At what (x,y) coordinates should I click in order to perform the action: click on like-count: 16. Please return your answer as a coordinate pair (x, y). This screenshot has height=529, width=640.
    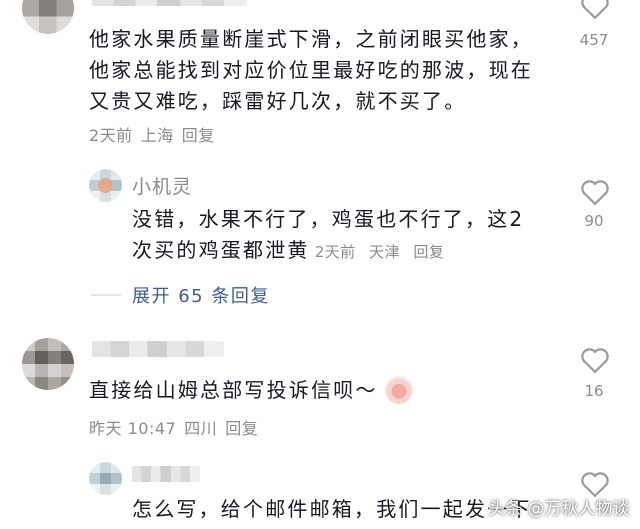
    Looking at the image, I should click on (594, 391).